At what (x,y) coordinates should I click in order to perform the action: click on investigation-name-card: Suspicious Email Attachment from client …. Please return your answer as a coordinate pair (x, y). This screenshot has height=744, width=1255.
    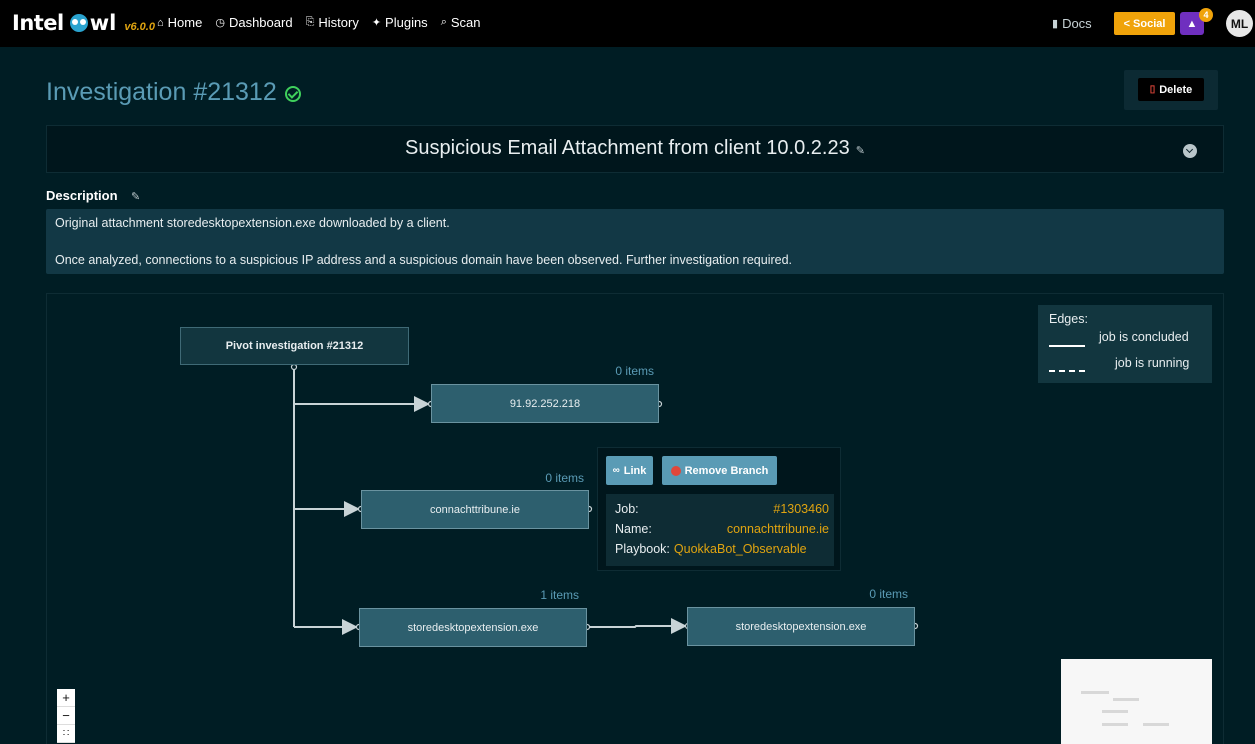
    Looking at the image, I should click on (635, 149).